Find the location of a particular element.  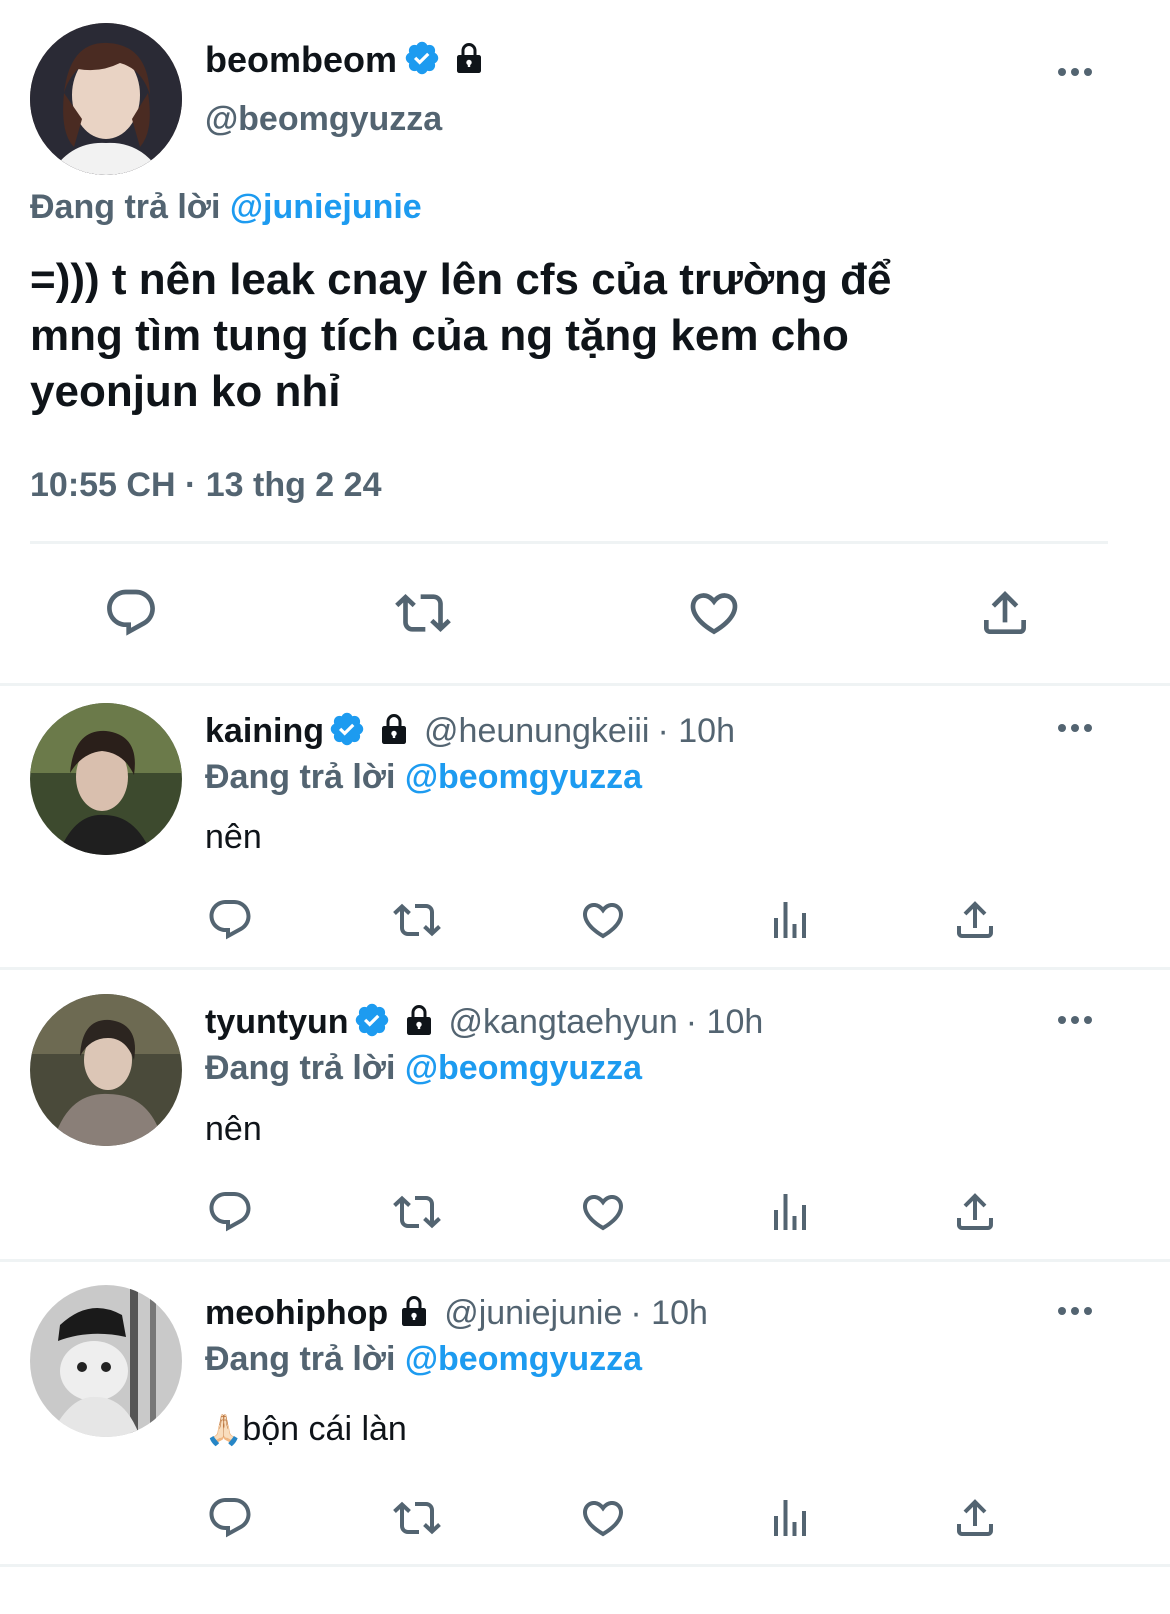

user-handle: @heunungkeiii is located at coordinates (536, 731).